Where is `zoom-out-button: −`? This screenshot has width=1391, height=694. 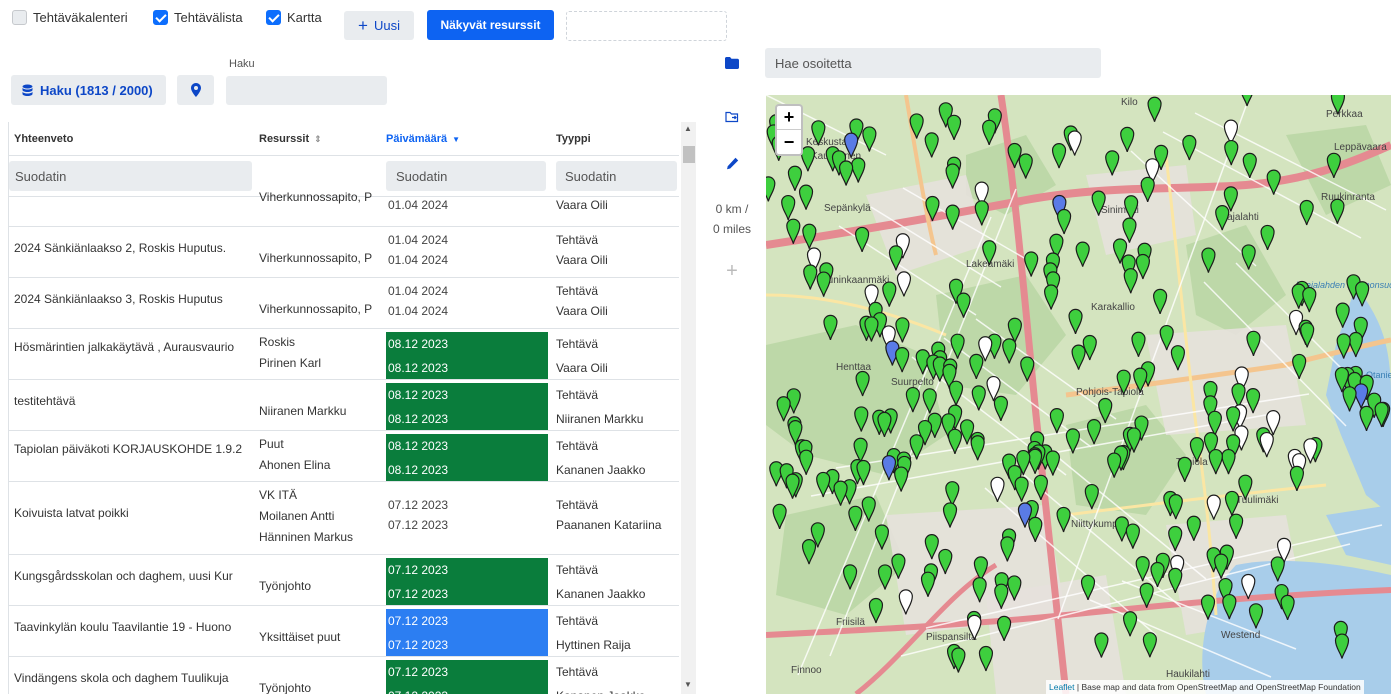
zoom-out-button: − is located at coordinates (789, 142).